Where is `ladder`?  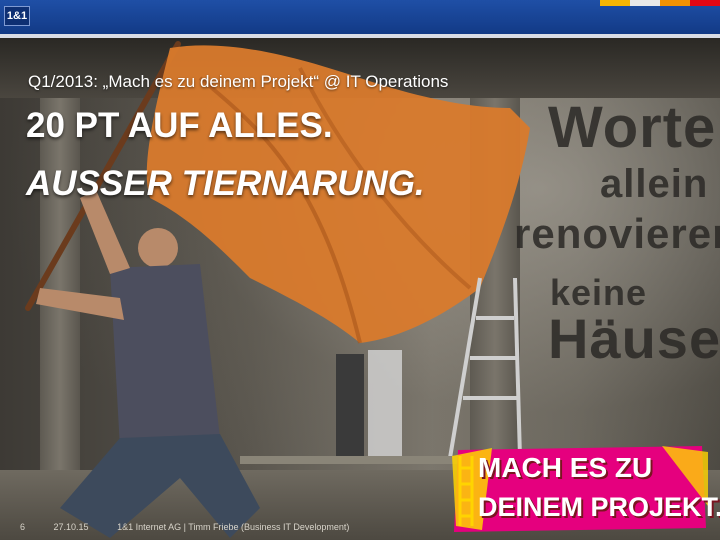 ladder is located at coordinates (485, 368).